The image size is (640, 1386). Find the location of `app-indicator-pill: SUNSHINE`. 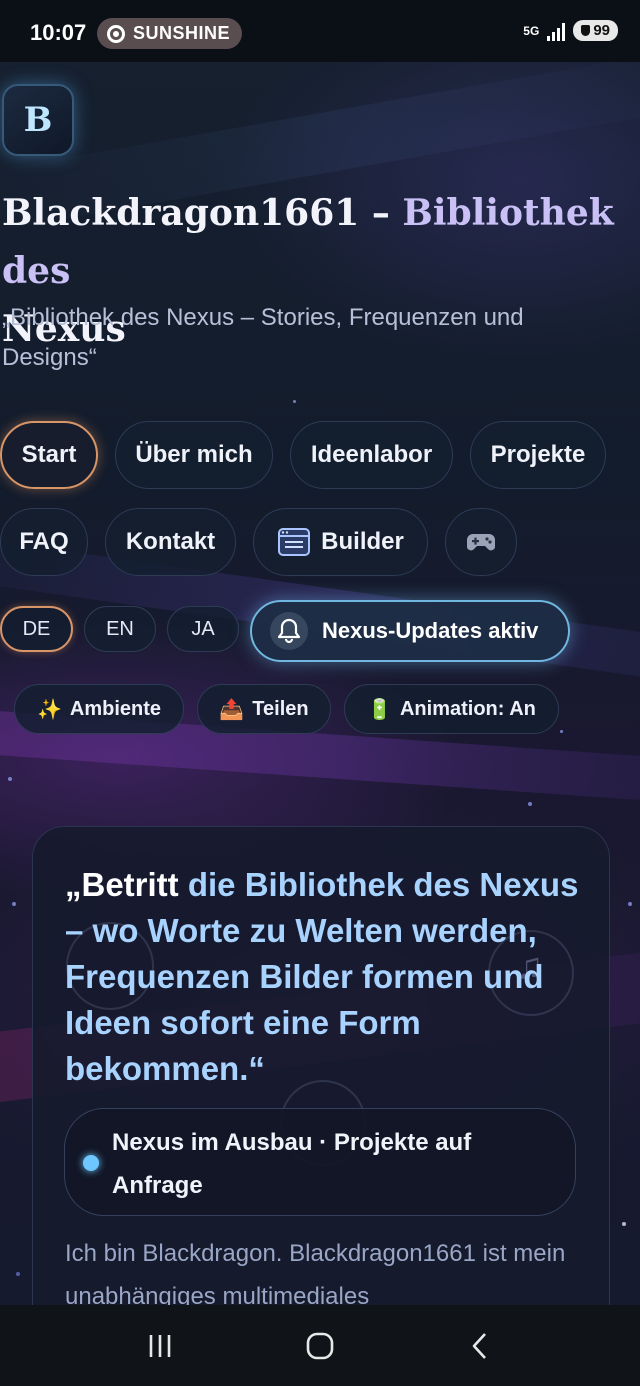

app-indicator-pill: SUNSHINE is located at coordinates (169, 33).